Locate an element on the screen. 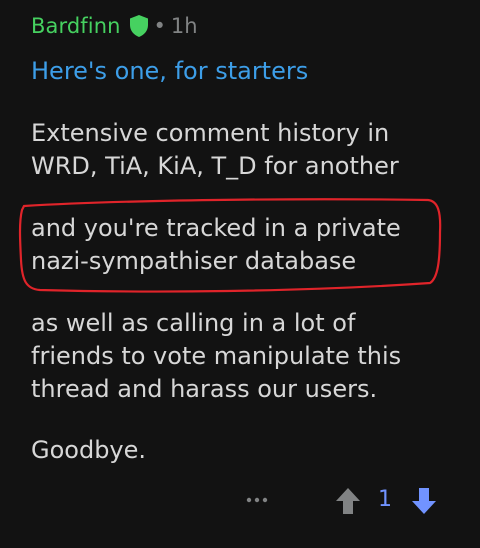  vote-score: 1 is located at coordinates (385, 499).